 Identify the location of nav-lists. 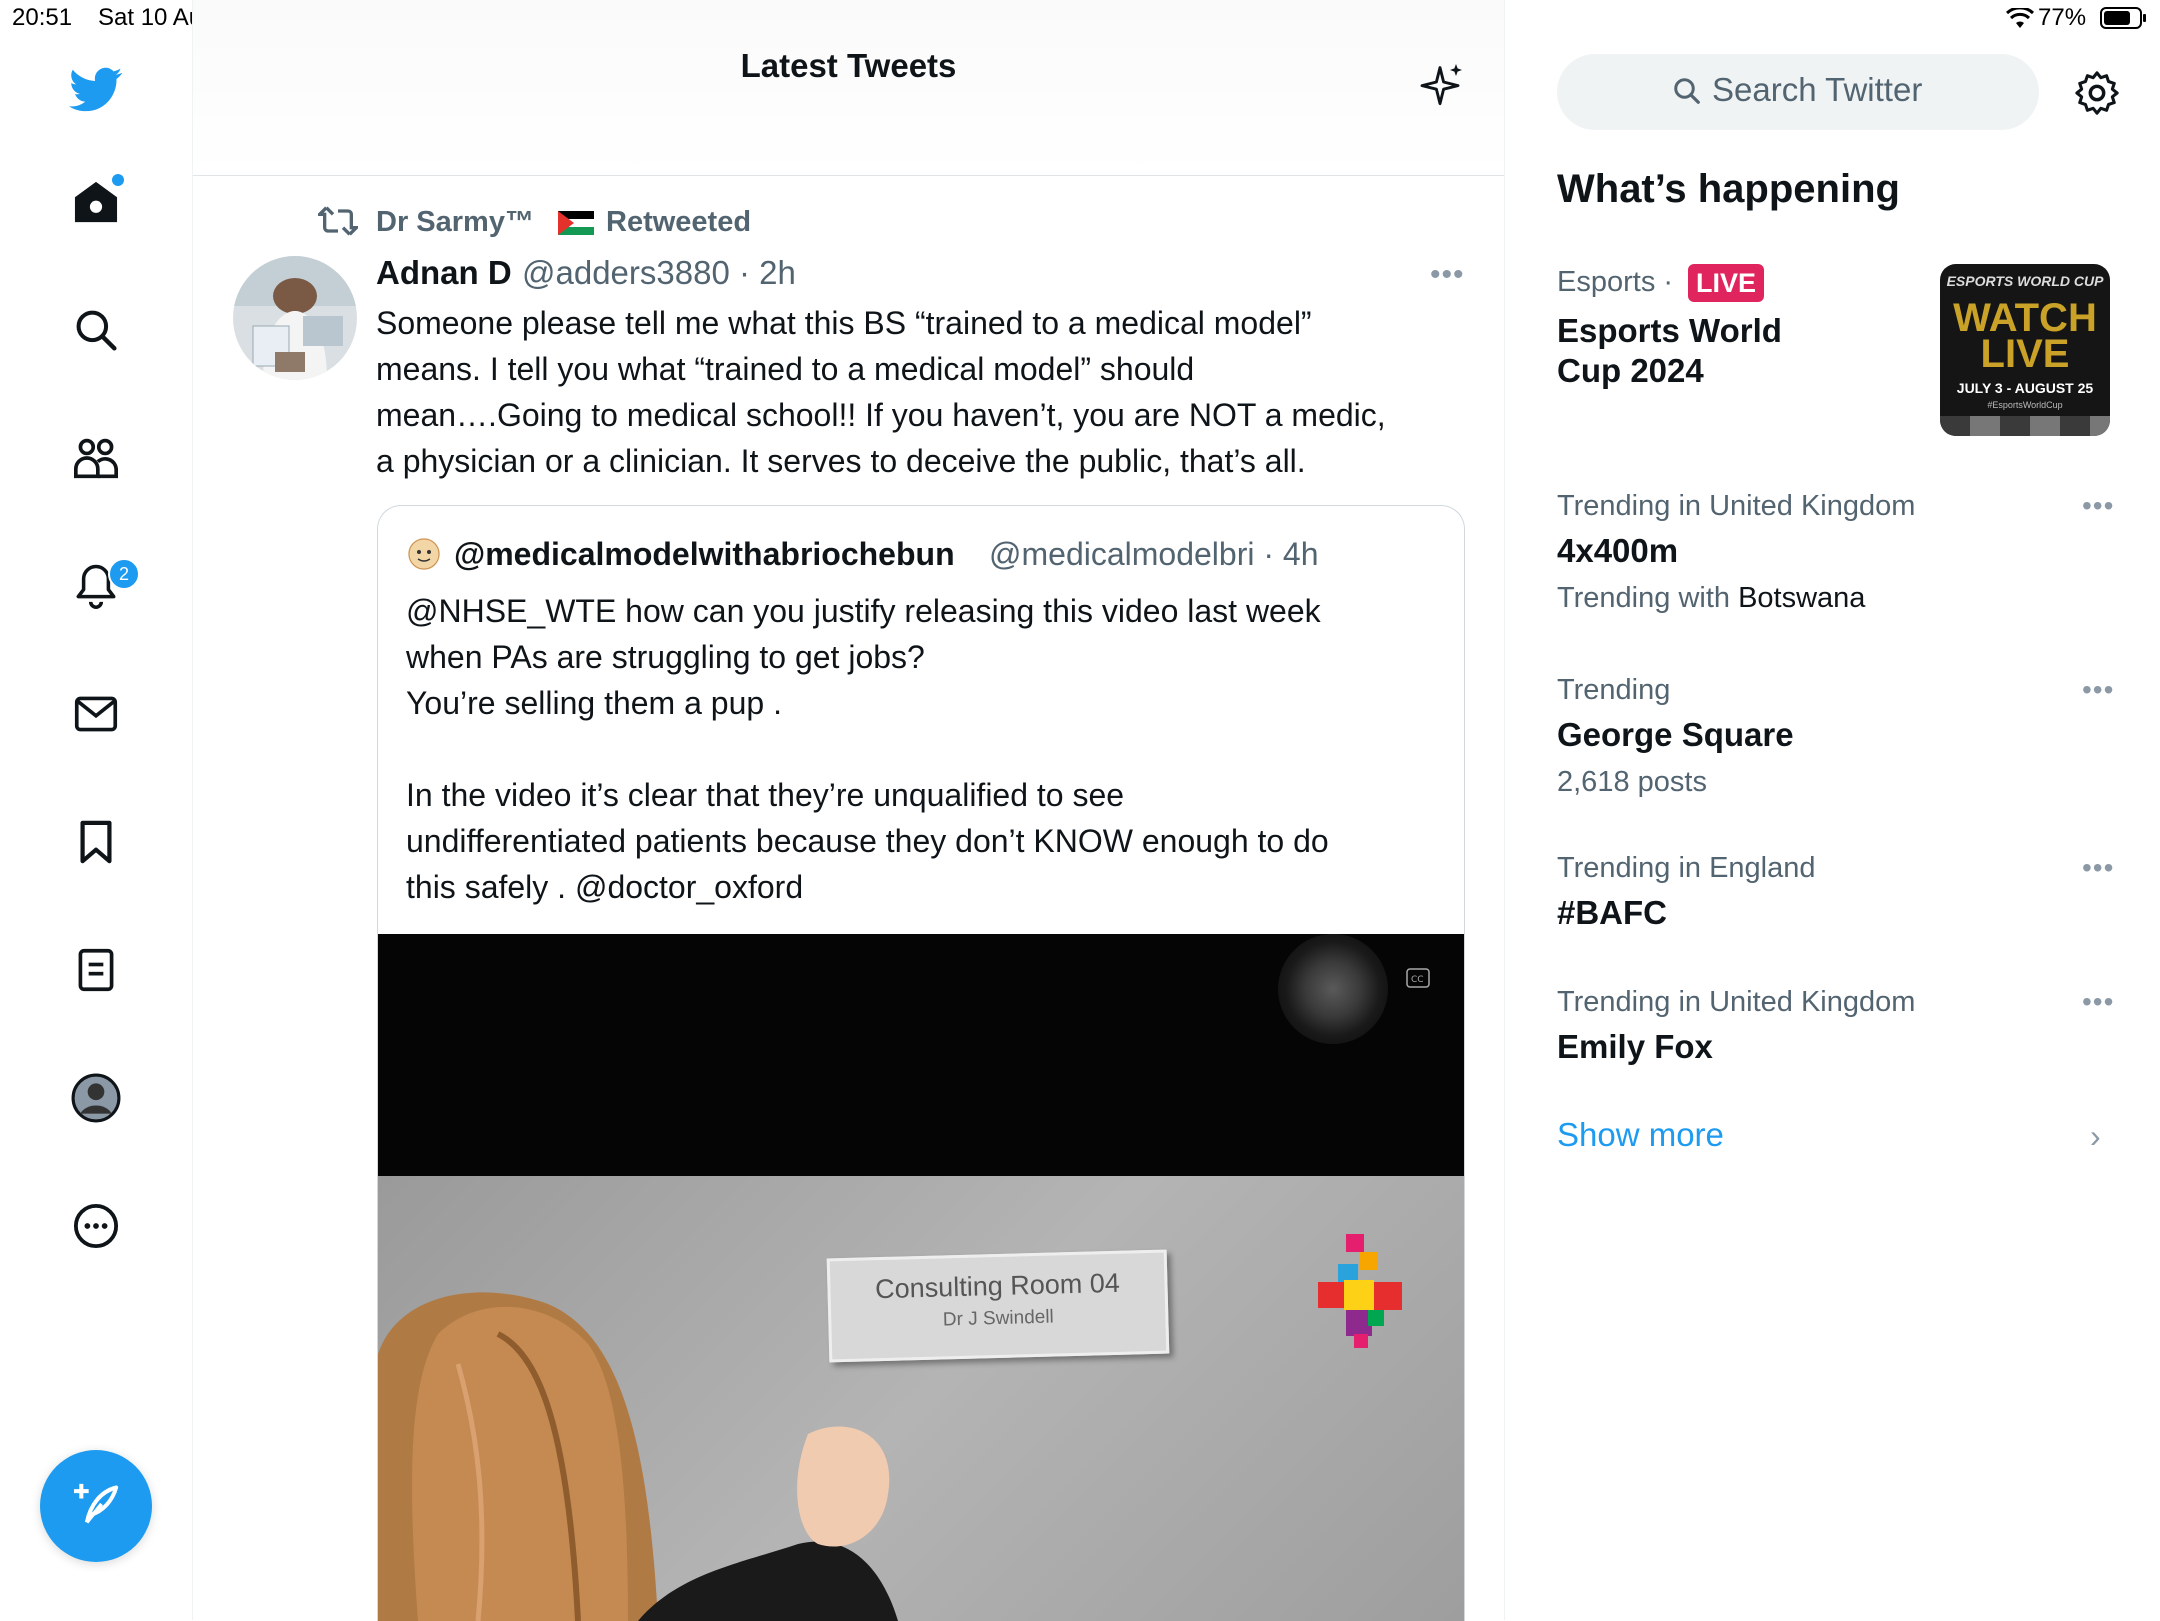
(96, 972).